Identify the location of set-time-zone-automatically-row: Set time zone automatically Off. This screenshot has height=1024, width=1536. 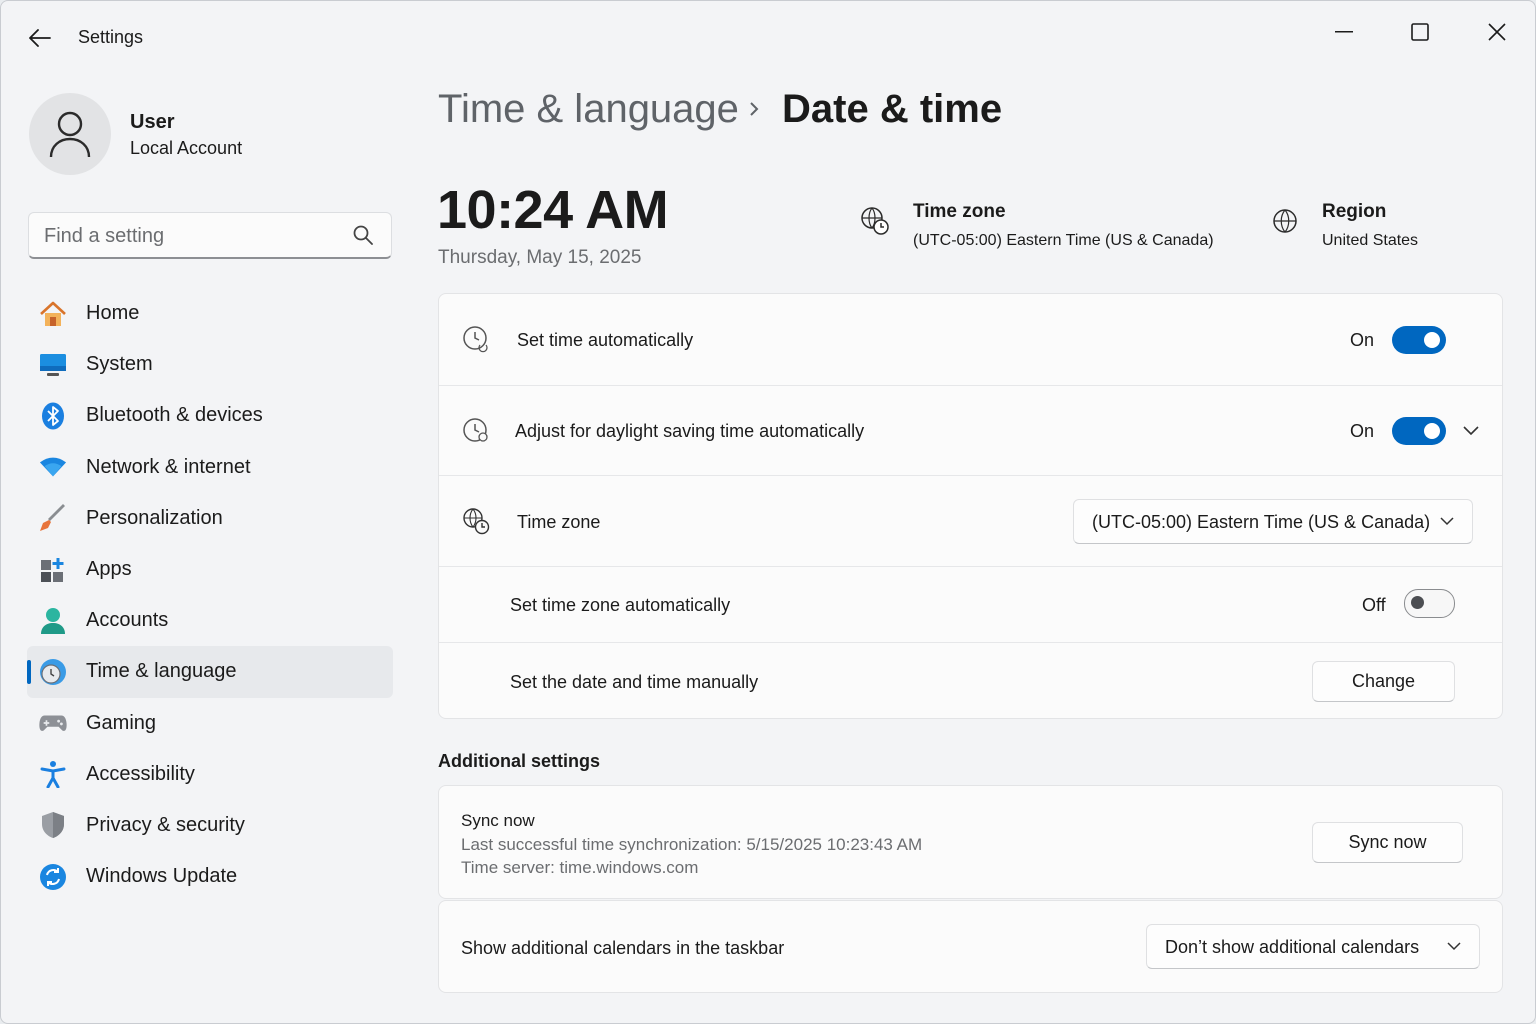
(970, 604).